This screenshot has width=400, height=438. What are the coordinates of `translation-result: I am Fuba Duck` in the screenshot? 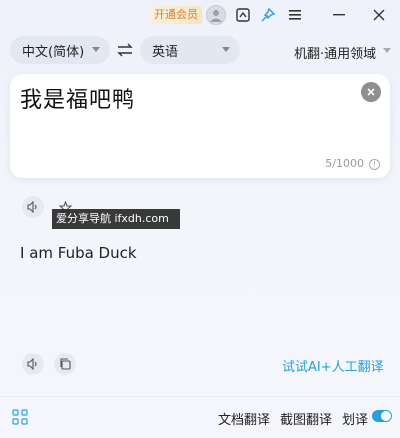 It's located at (78, 253).